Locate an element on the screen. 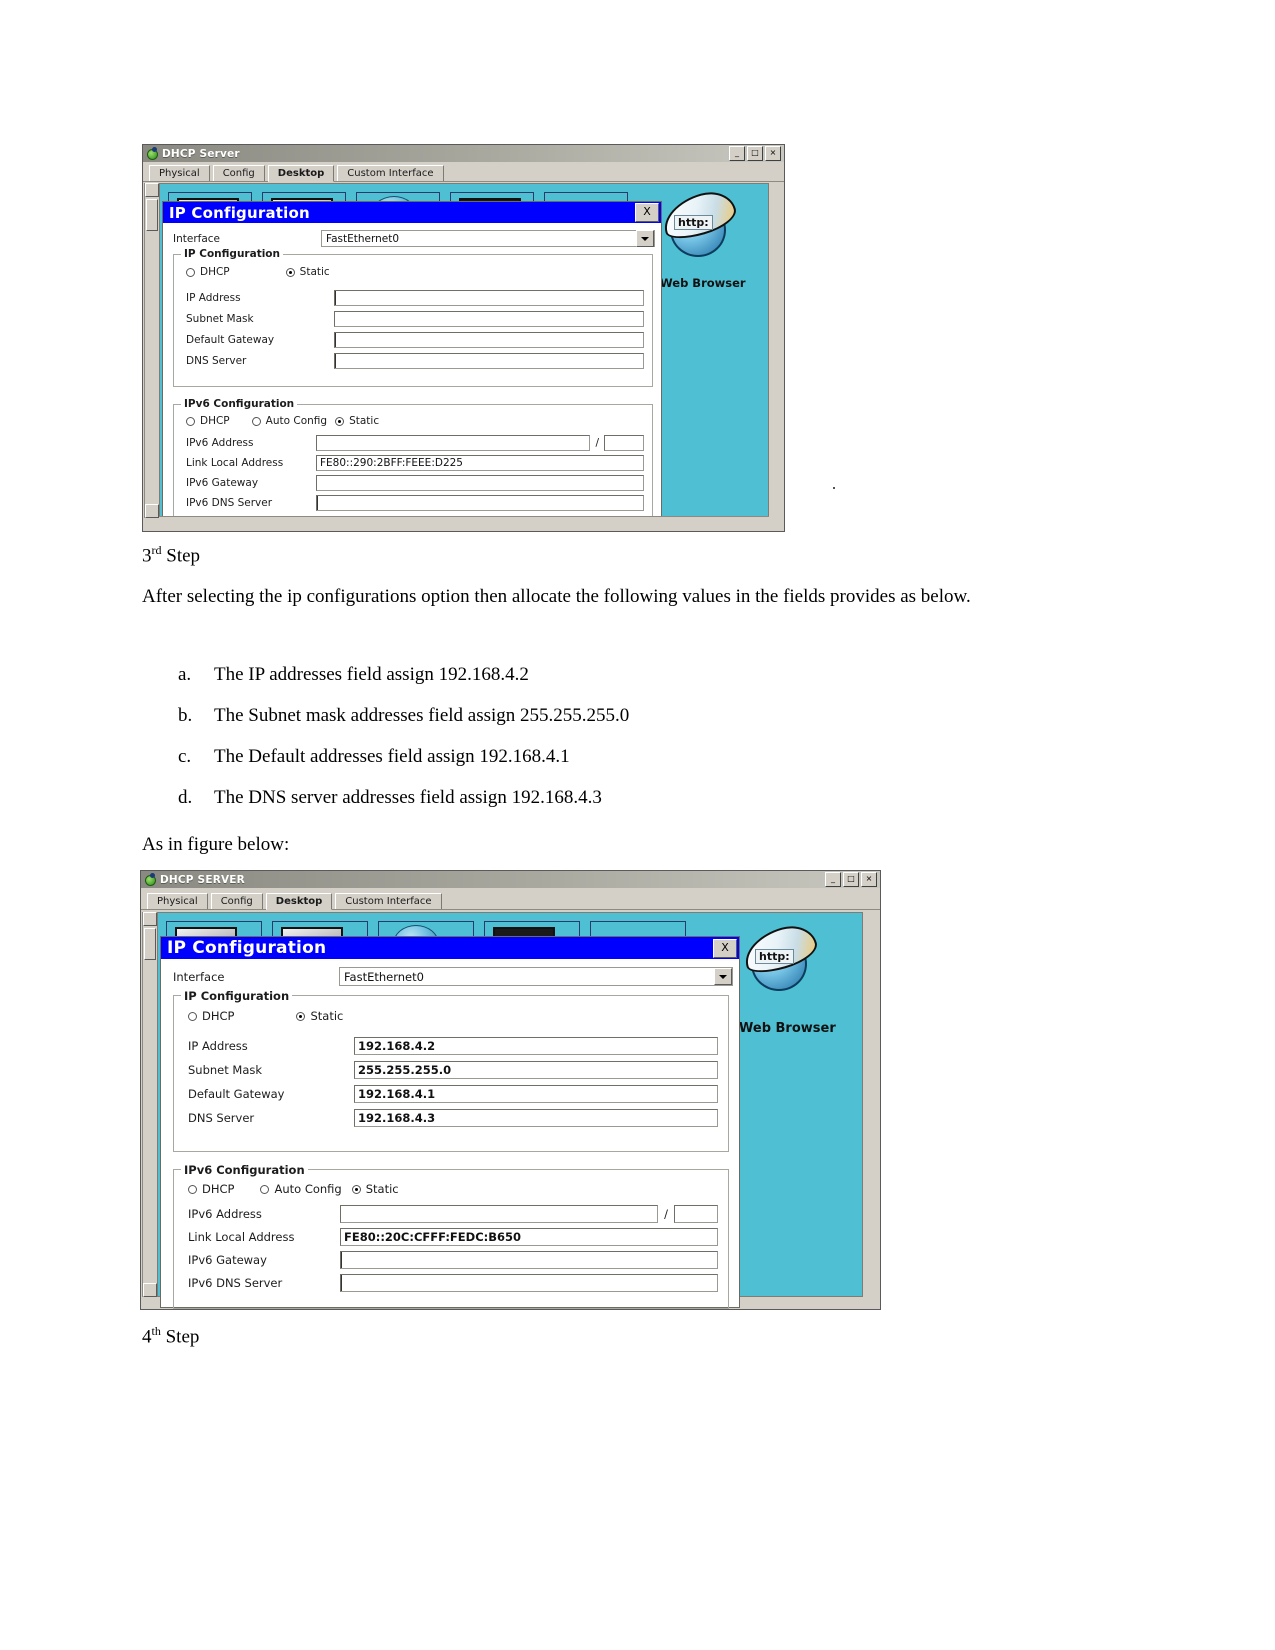 Image resolution: width=1275 pixels, height=1650 pixels. link-local-address-input: FE80::290:2BFF:FEEE:D225 is located at coordinates (480, 463).